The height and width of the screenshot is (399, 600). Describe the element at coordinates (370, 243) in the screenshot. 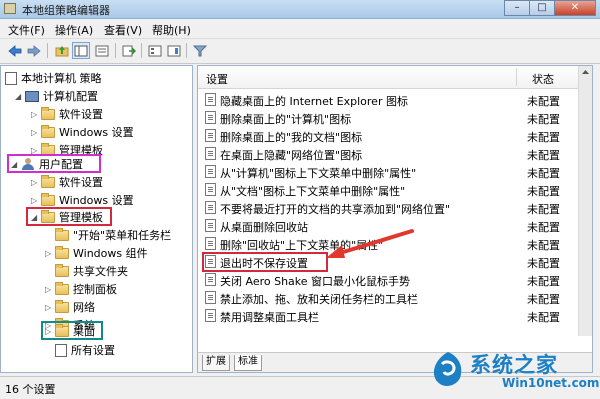

I see `annotation-arrow` at that location.